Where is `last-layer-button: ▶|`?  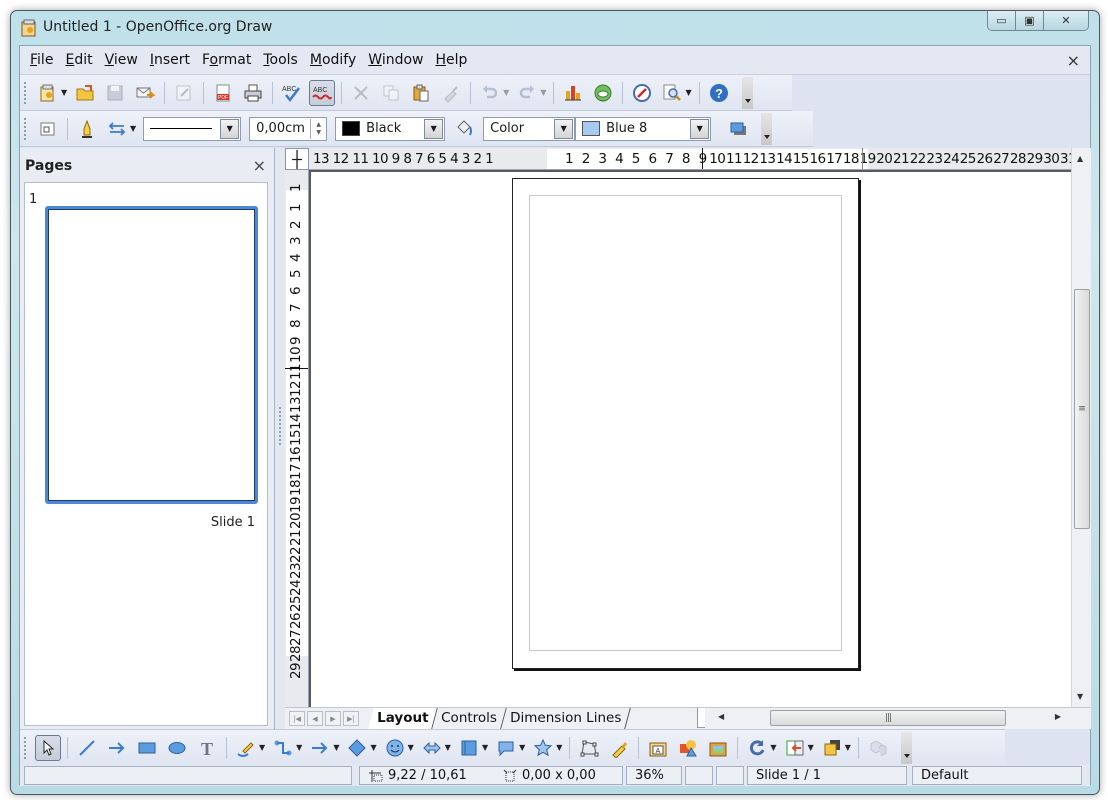
last-layer-button: ▶| is located at coordinates (351, 718).